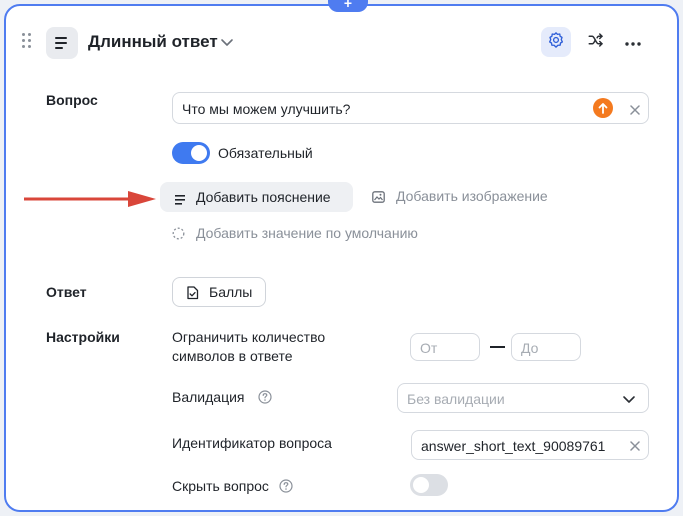  I want to click on add-image-button: Добавить изображение, so click(467, 198).